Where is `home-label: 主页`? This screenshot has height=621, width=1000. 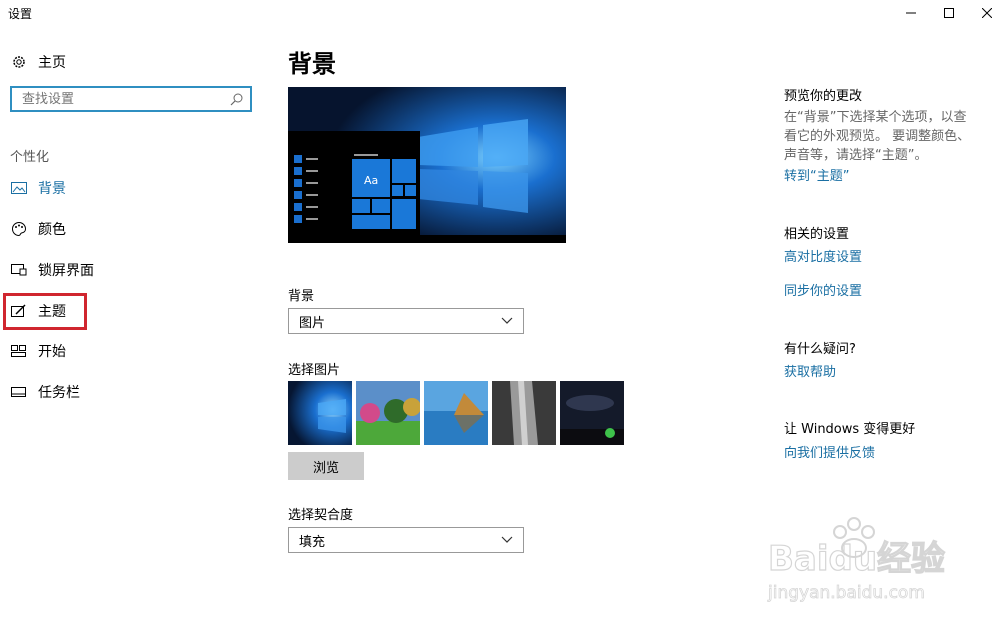 home-label: 主页 is located at coordinates (52, 63).